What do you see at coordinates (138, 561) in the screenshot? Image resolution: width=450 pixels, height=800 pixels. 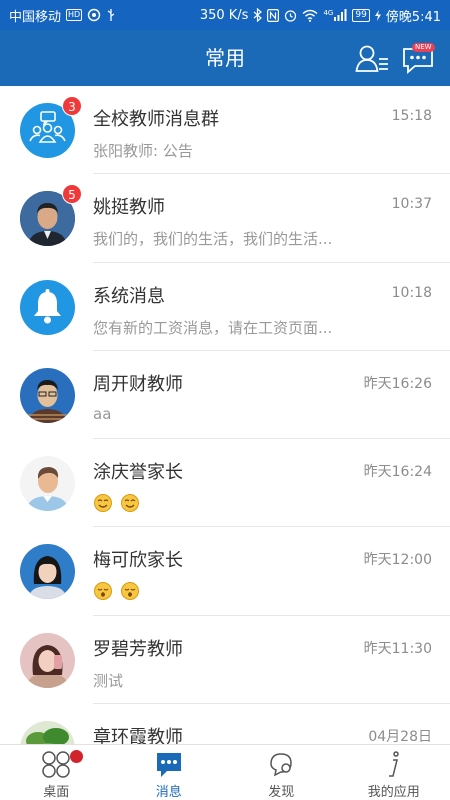 I see `conversation-name: 梅可欣家长` at bounding box center [138, 561].